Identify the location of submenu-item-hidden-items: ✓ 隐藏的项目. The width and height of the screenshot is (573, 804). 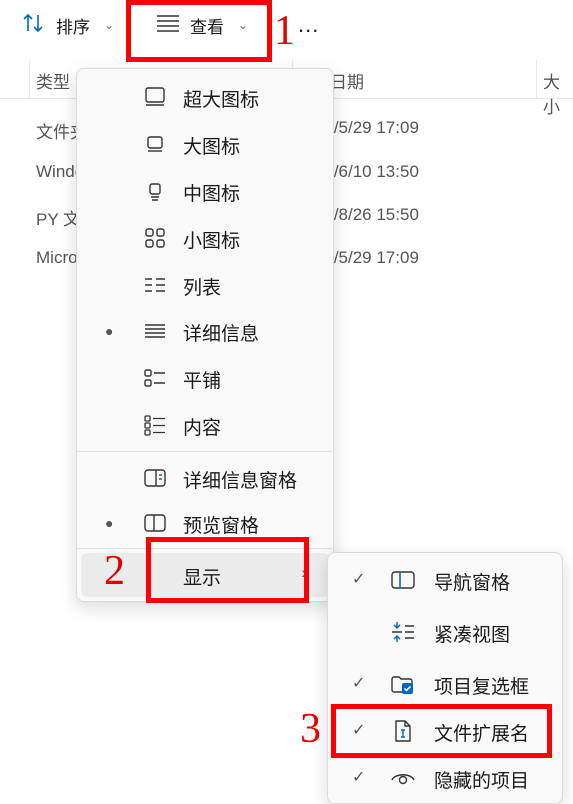
(445, 778).